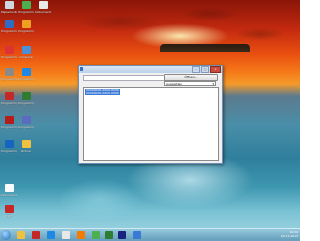  What do you see at coordinates (9, 209) in the screenshot?
I see `pdf-icon` at bounding box center [9, 209].